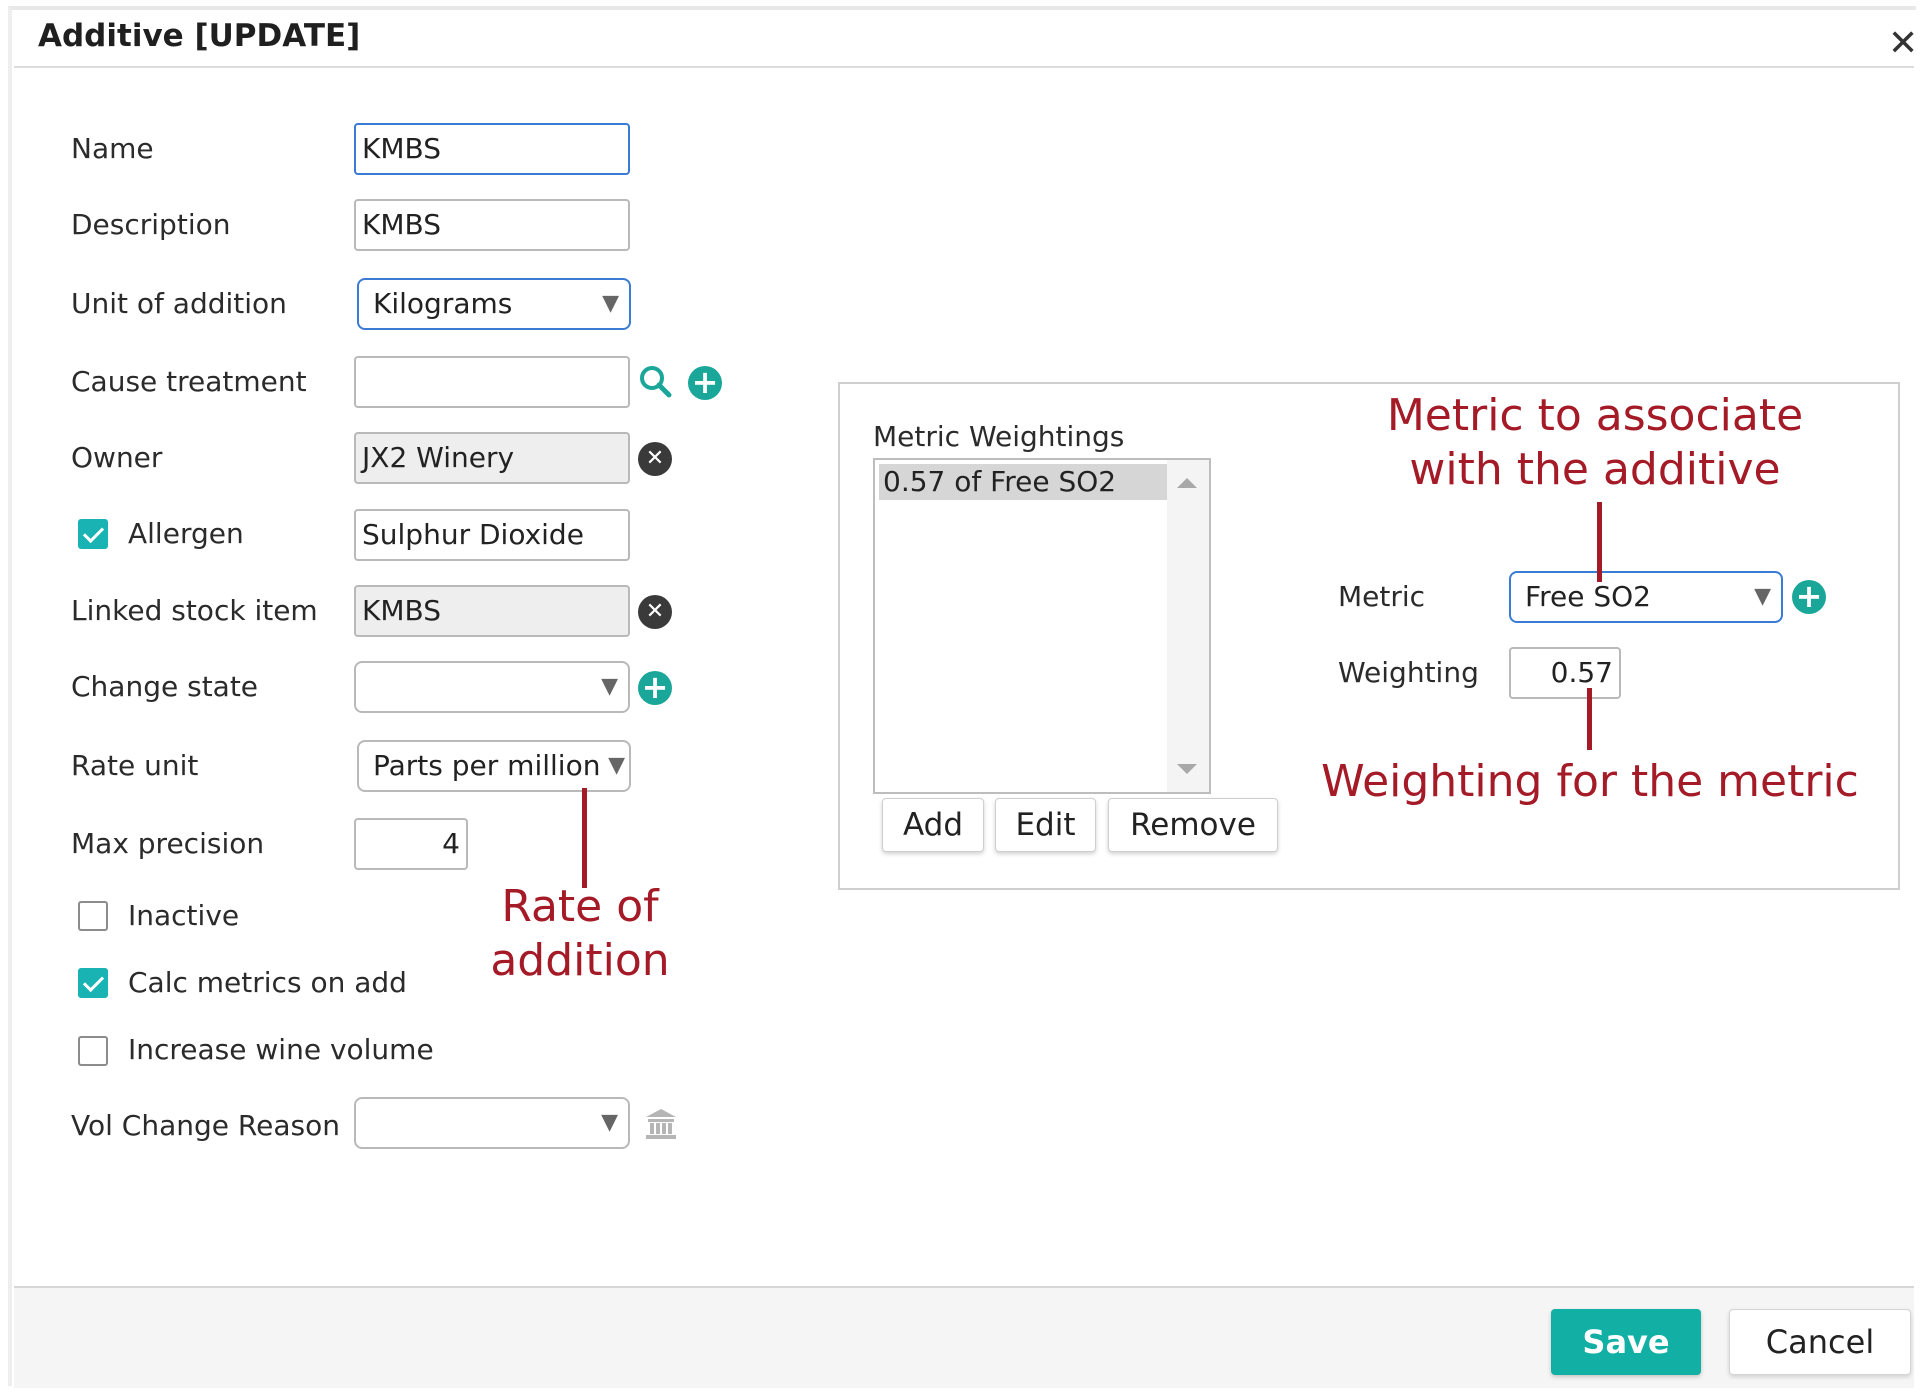 Image resolution: width=1920 pixels, height=1394 pixels. What do you see at coordinates (1903, 44) in the screenshot?
I see `close-icon: ✕` at bounding box center [1903, 44].